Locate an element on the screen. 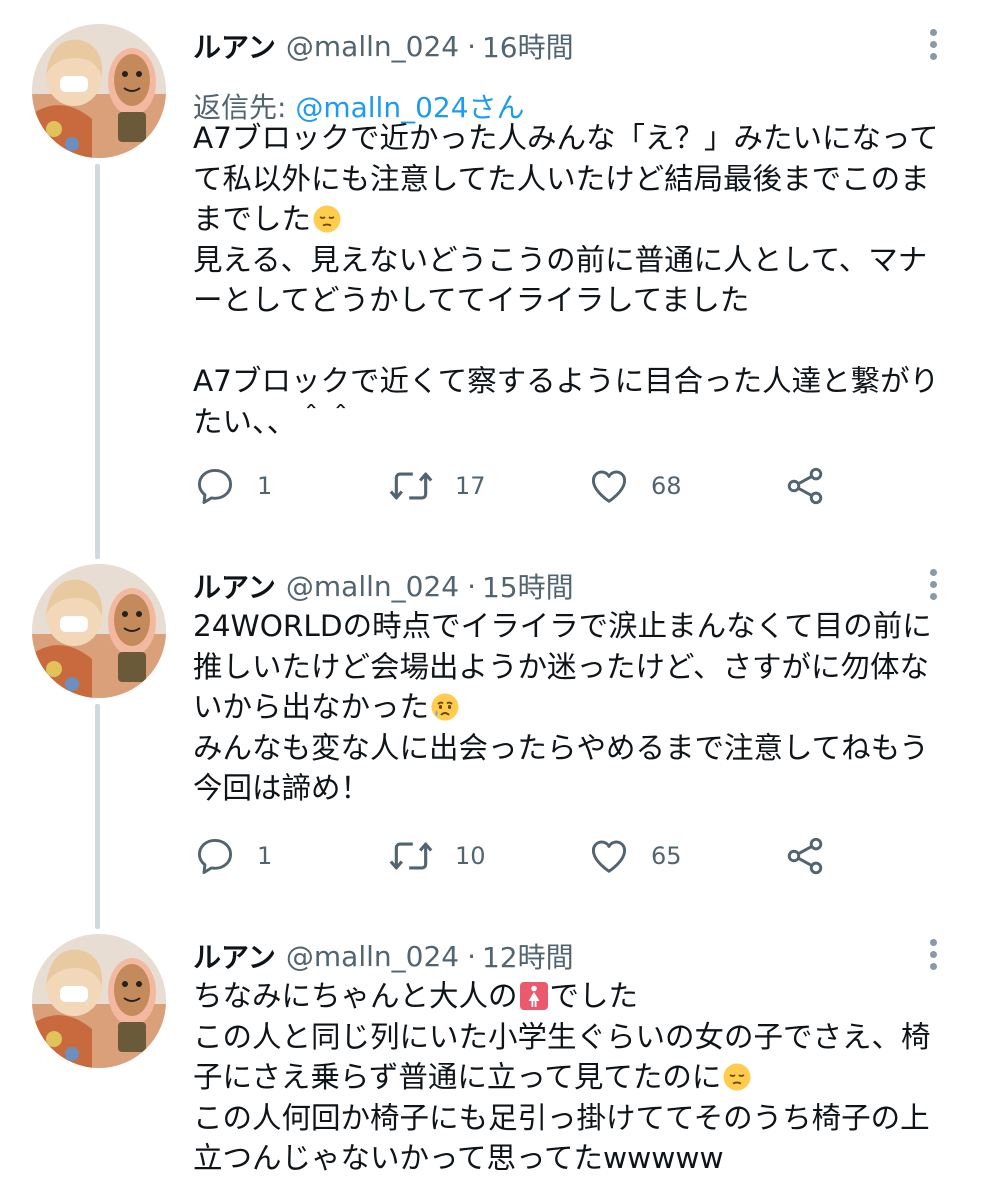 This screenshot has height=1200, width=983. tweet-header: ルアン @malln_024 · 12時間 is located at coordinates (383, 956).